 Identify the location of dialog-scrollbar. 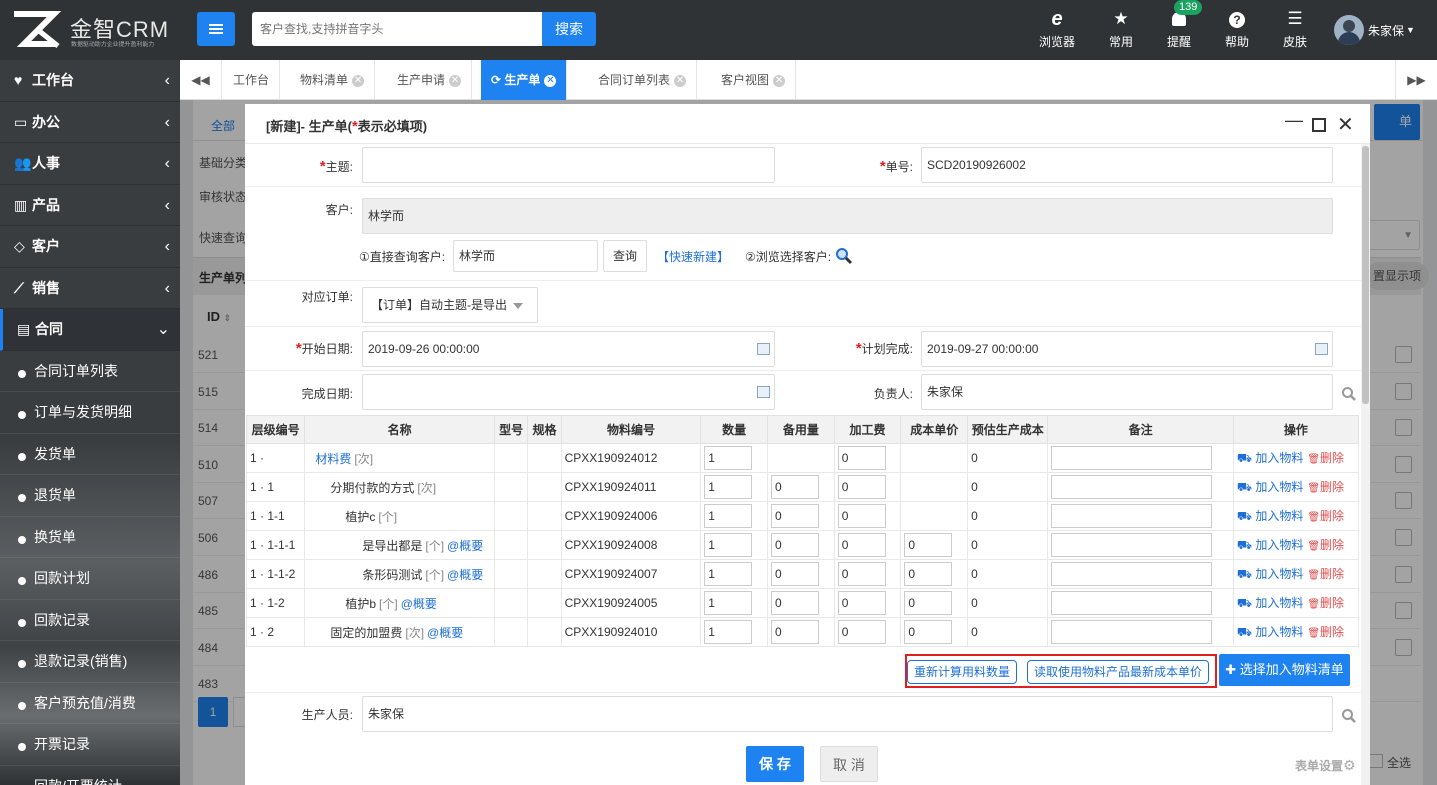
(1365, 464).